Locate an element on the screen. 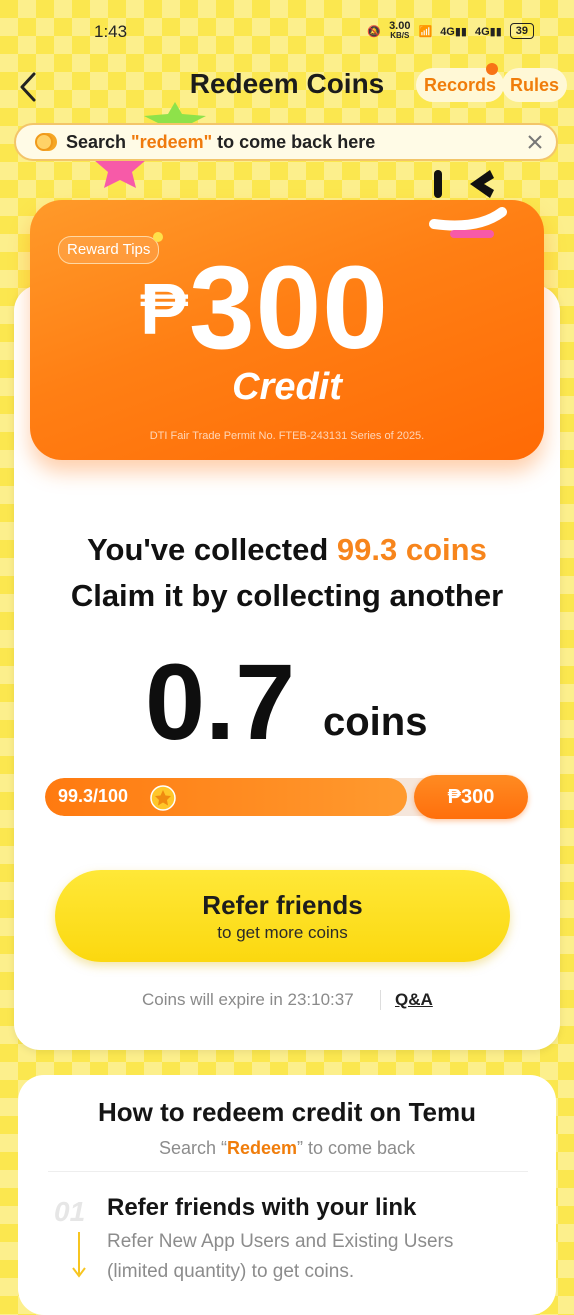 This screenshot has height=1315, width=574. status-icons: 🔕 3.00 KB/S 📶 4G▮▮ 4G▮▮ 39 is located at coordinates (450, 30).